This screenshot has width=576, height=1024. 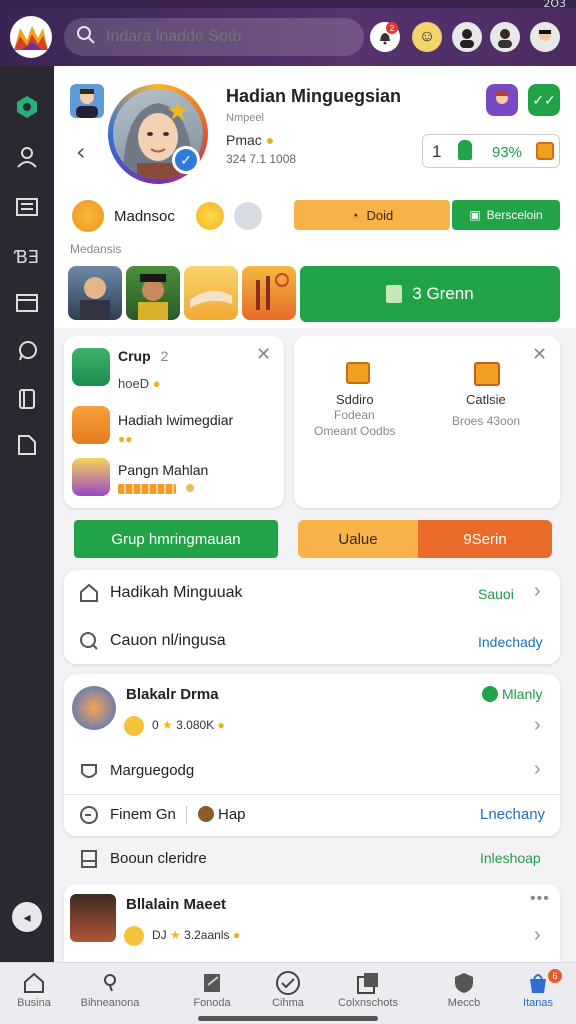 I want to click on card2-bottom-action: Lnechany, so click(x=512, y=814).